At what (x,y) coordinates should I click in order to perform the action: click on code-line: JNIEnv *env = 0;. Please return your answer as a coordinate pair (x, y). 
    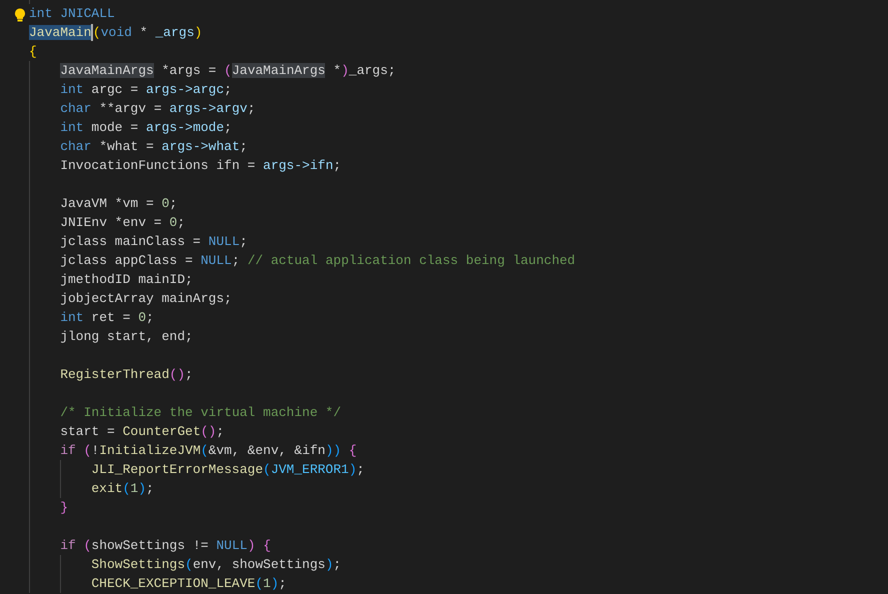
    Looking at the image, I should click on (123, 223).